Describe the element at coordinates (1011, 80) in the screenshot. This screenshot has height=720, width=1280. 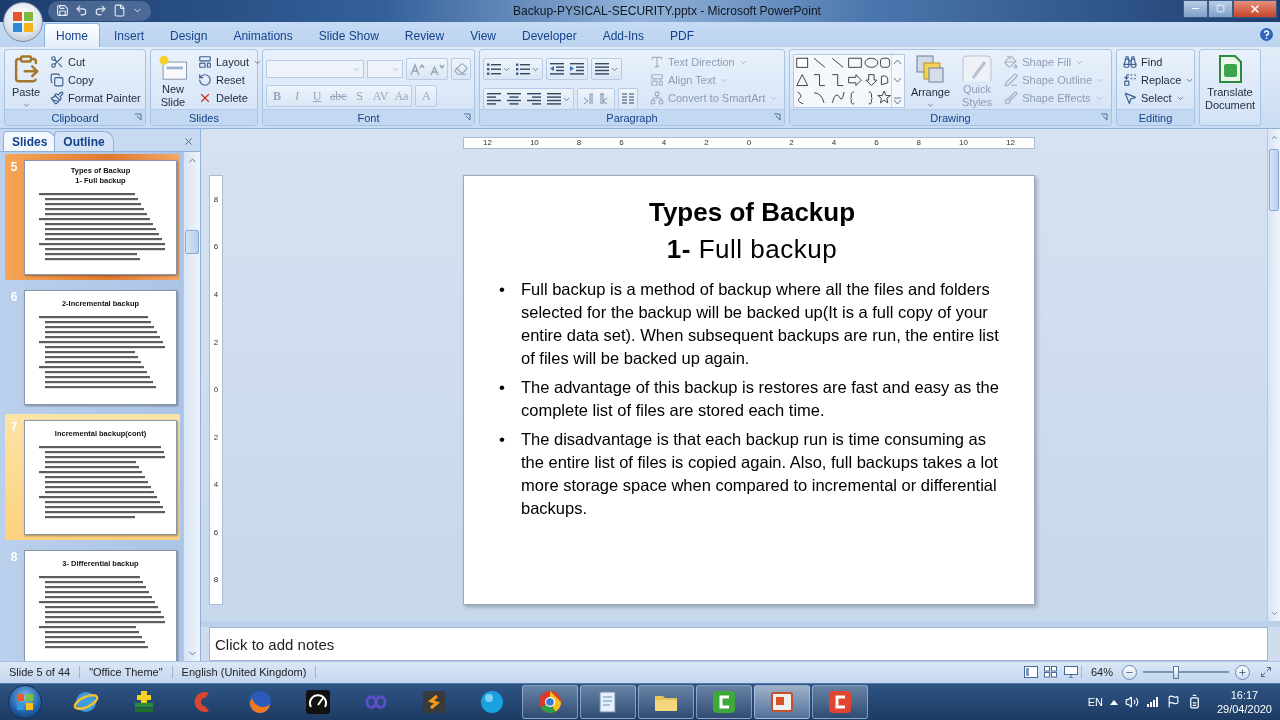
I see `pen-icon` at that location.